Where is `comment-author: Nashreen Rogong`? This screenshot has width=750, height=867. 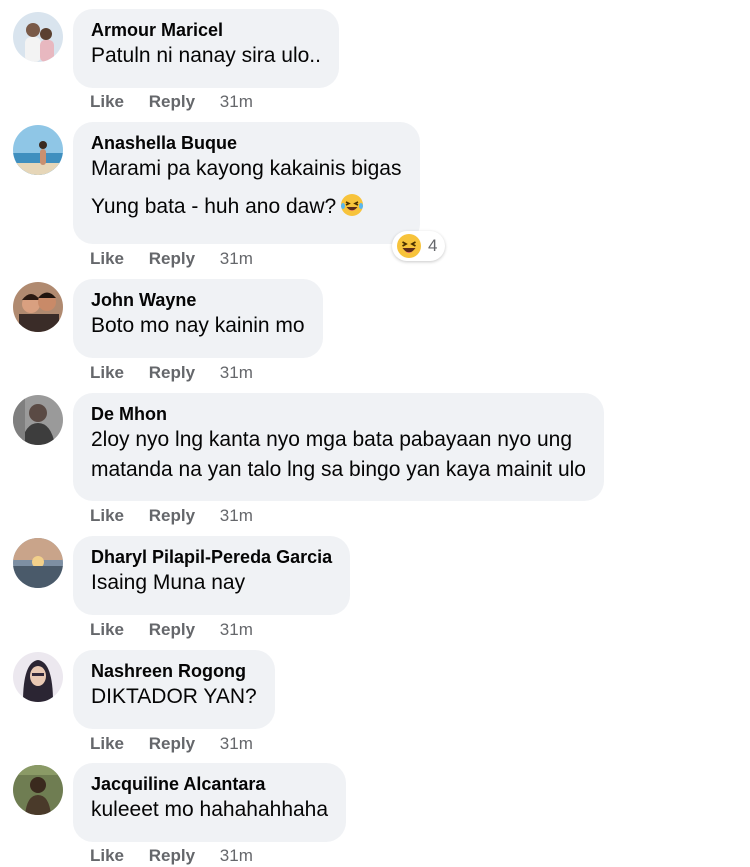
comment-author: Nashreen Rogong is located at coordinates (174, 671).